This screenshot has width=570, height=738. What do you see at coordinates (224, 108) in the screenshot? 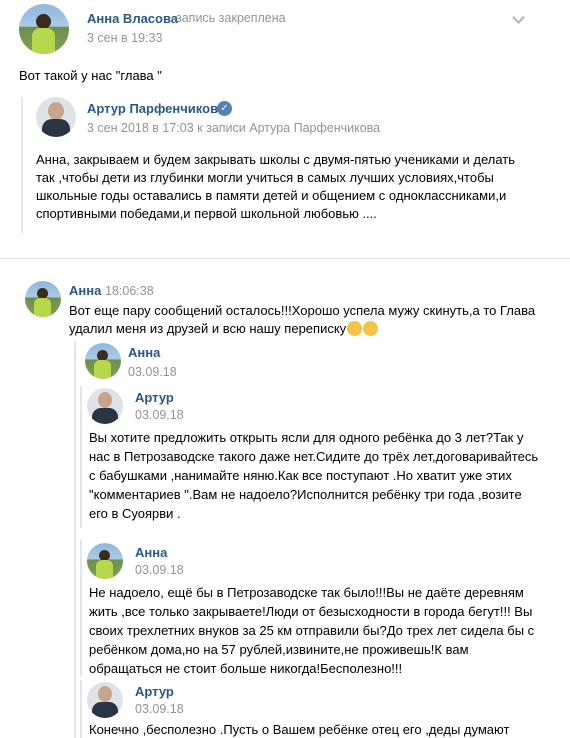
I see `verified-icon: ✓` at bounding box center [224, 108].